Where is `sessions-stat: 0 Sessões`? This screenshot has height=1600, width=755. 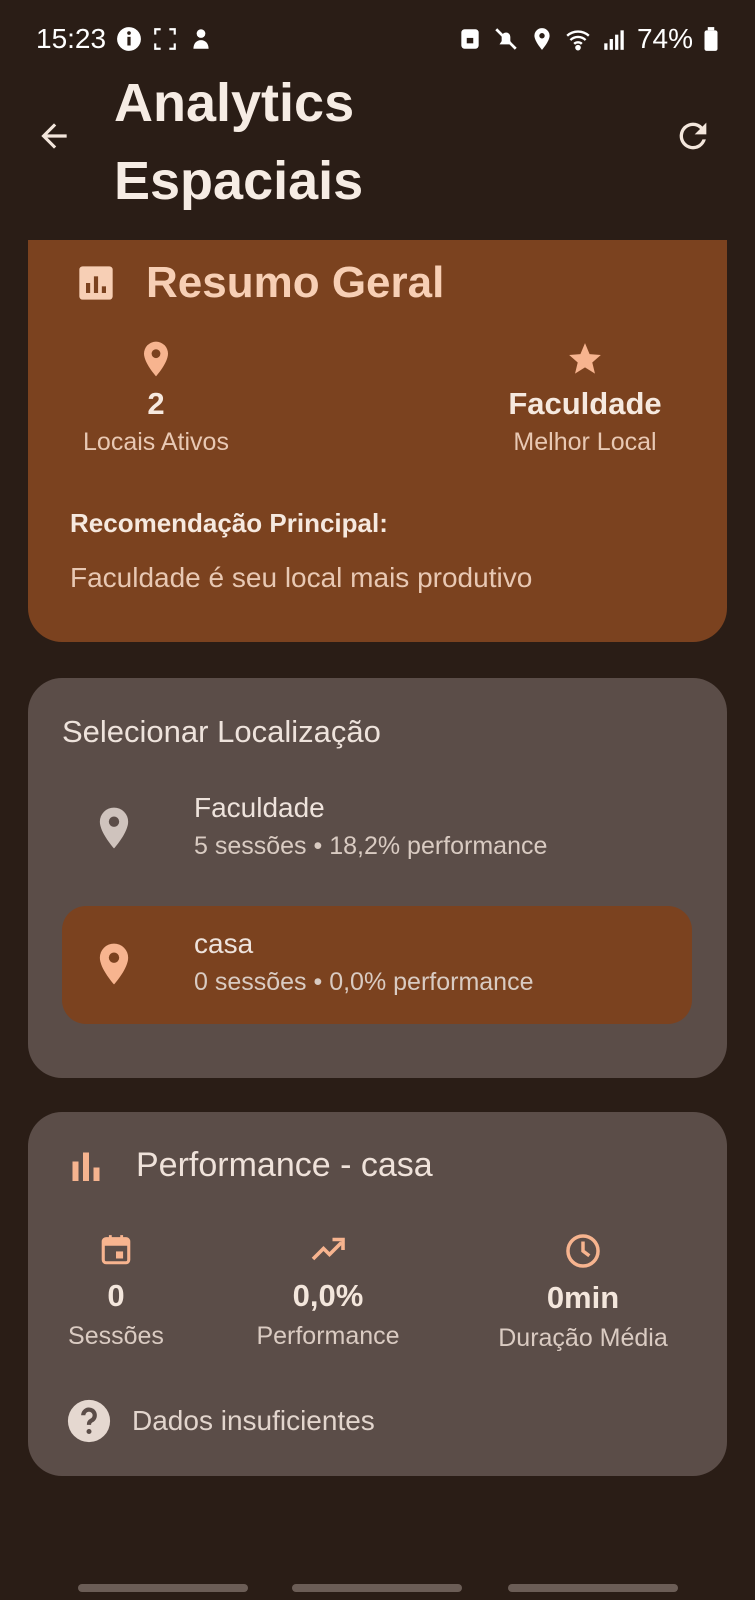 sessions-stat: 0 Sessões is located at coordinates (116, 1291).